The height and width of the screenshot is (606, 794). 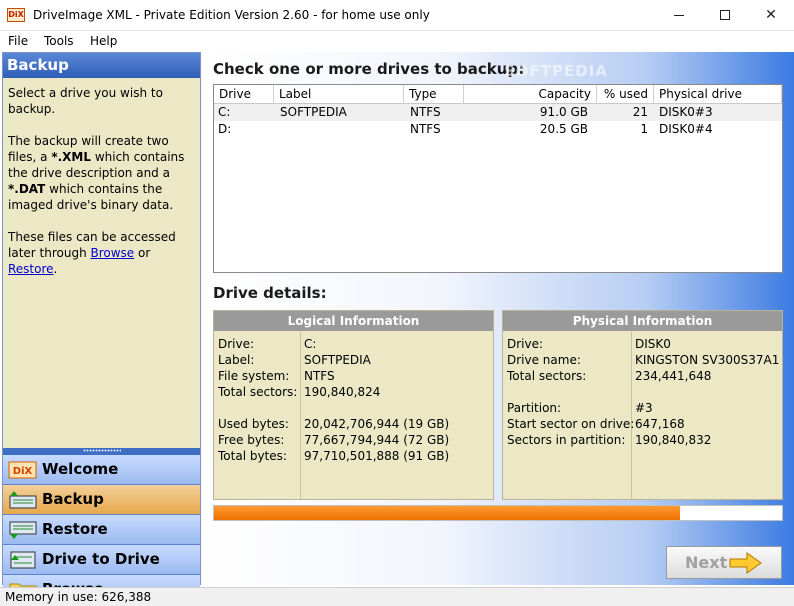 I want to click on progress-bar, so click(x=498, y=513).